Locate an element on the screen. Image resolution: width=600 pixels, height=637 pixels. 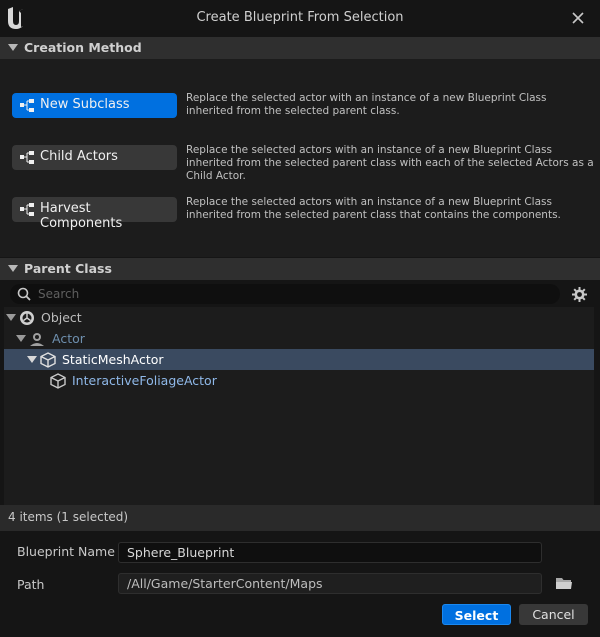
title-bar: Create Blueprint From Selection is located at coordinates (300, 18).